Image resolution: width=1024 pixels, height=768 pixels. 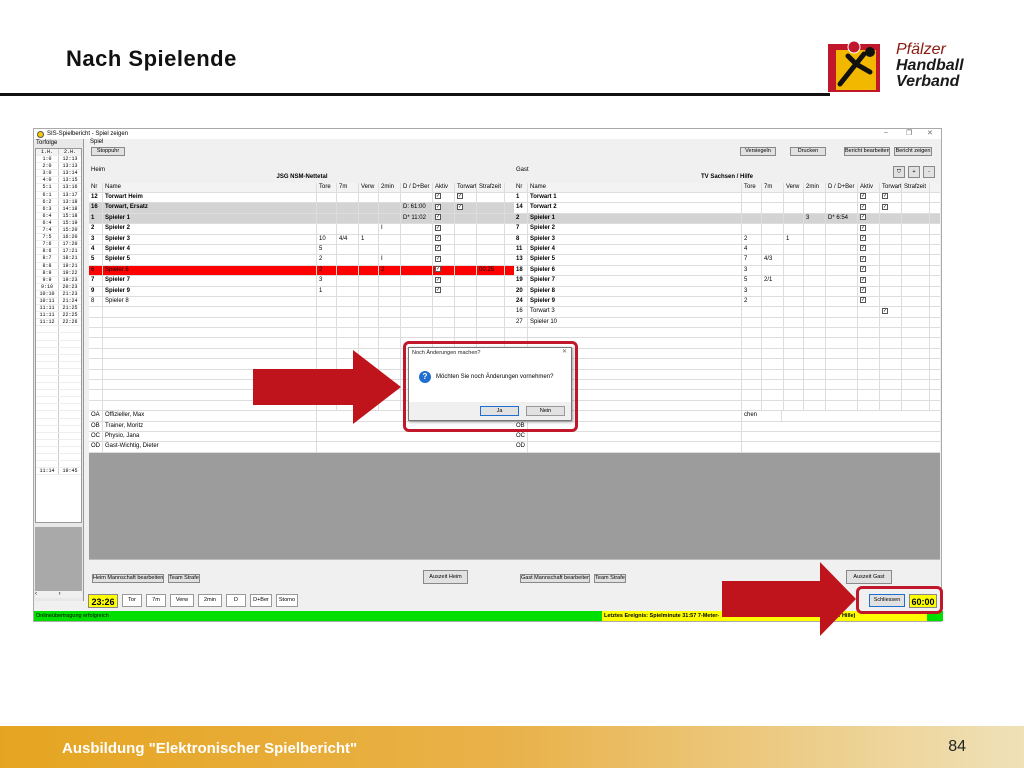 I want to click on guest-player-row: 7 Spieler 2 ✓, so click(x=727, y=229).